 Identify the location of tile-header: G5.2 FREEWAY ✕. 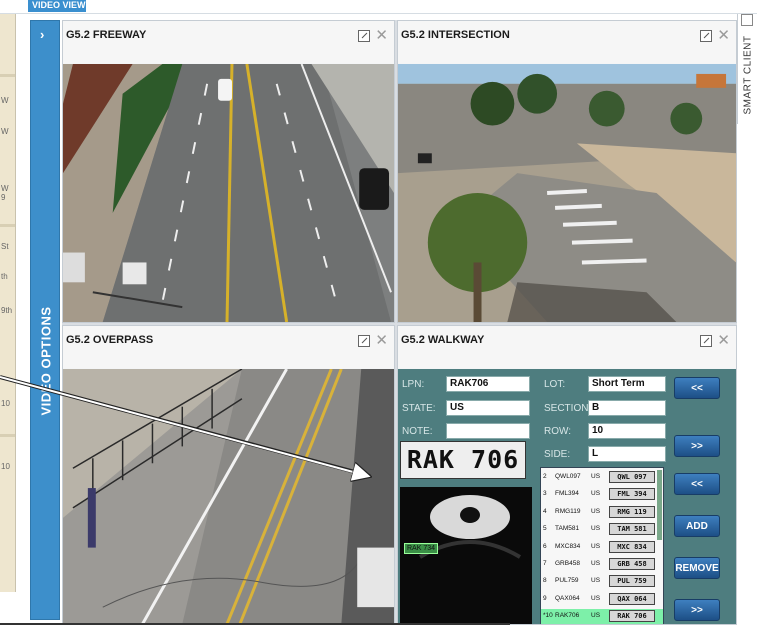
(228, 42).